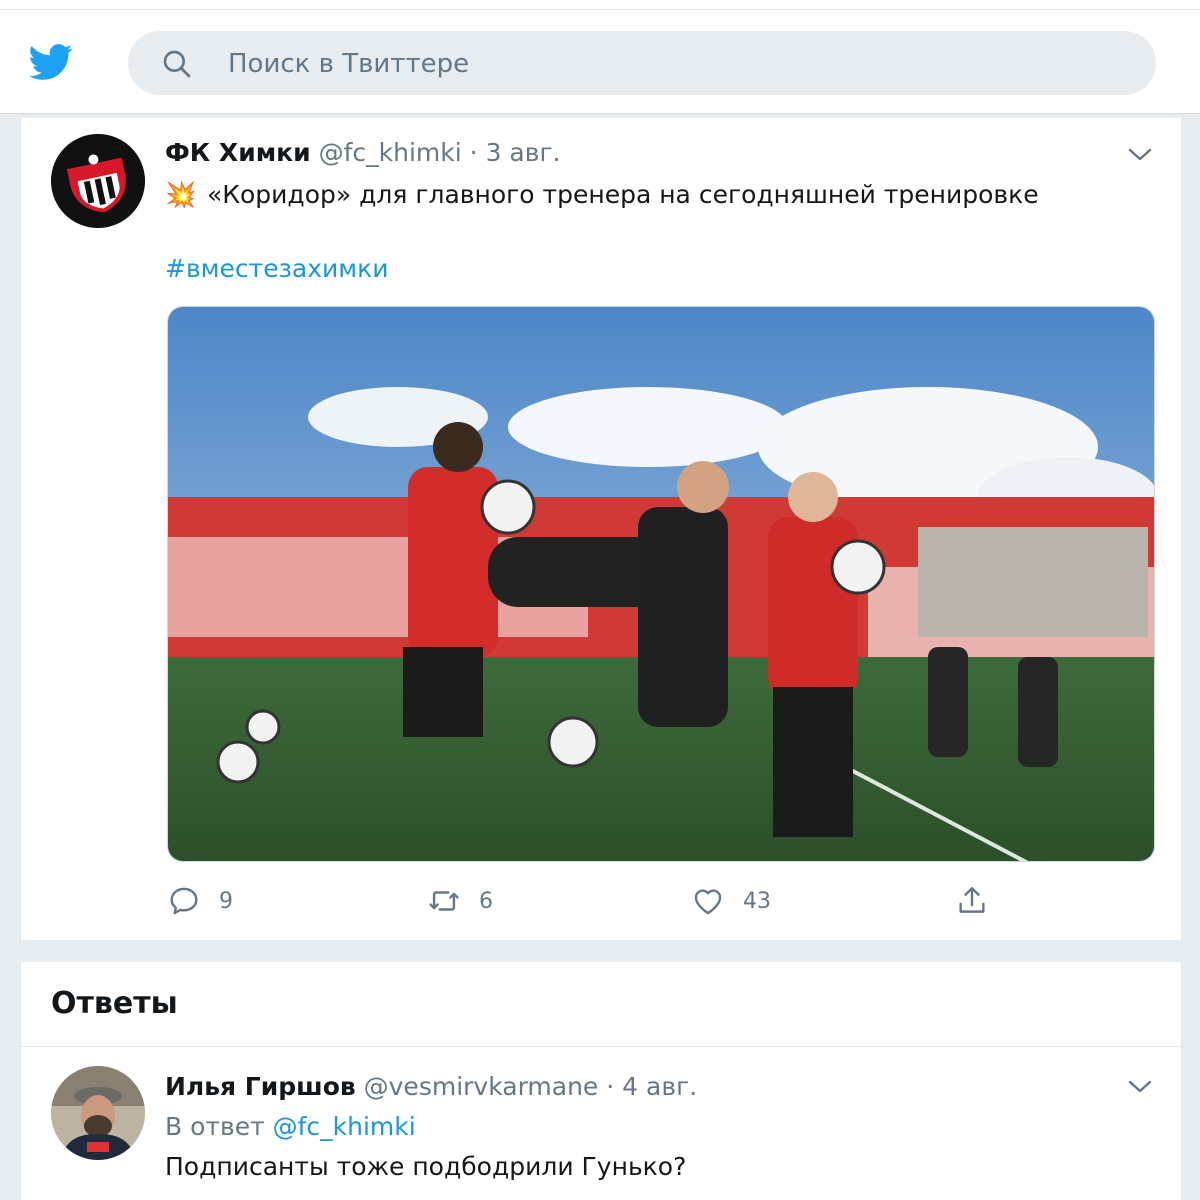 This screenshot has height=1200, width=1200. Describe the element at coordinates (460, 901) in the screenshot. I see `retweet-button: 6` at that location.